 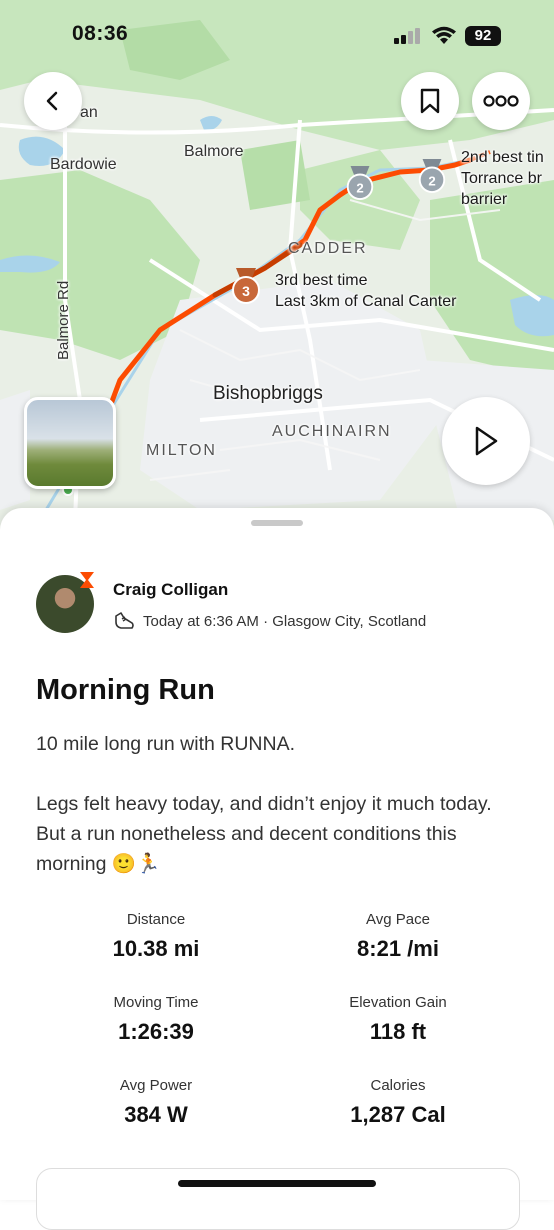 I want to click on back-button, so click(x=53, y=101).